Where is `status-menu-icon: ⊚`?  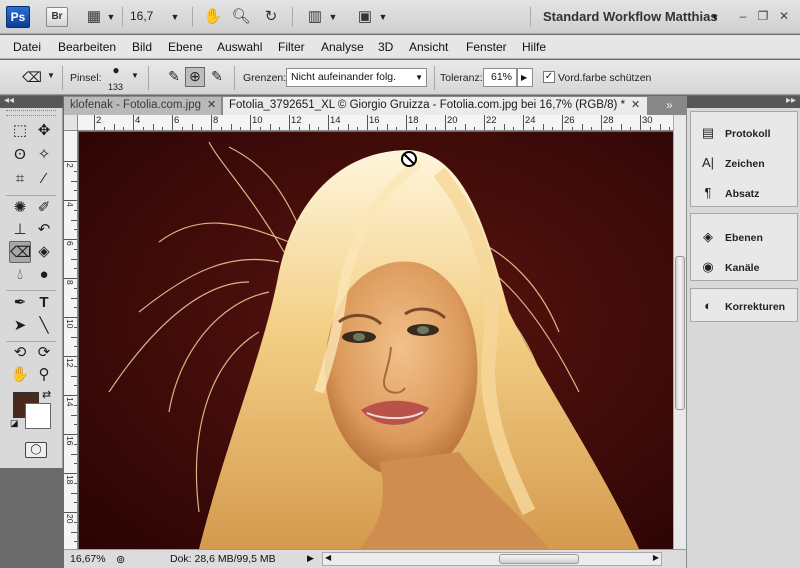 status-menu-icon: ⊚ is located at coordinates (120, 559).